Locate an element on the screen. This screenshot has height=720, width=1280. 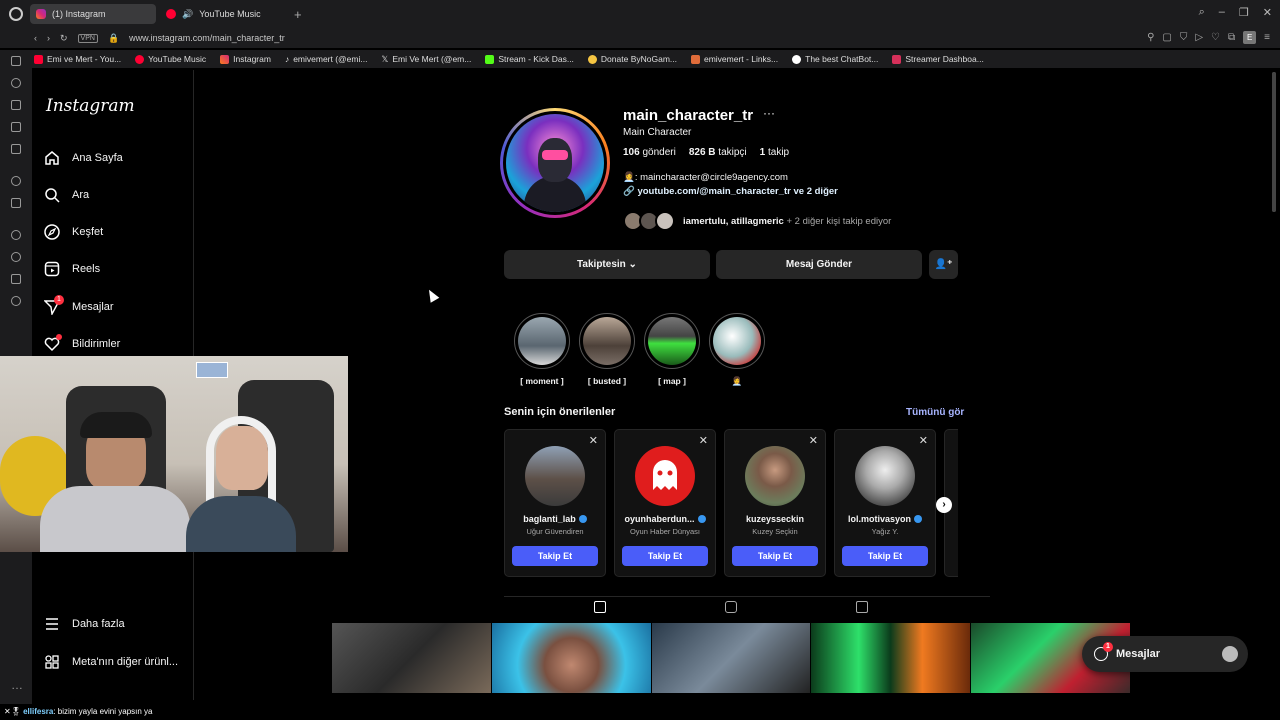
wallet-icon is located at coordinates (16, 127).